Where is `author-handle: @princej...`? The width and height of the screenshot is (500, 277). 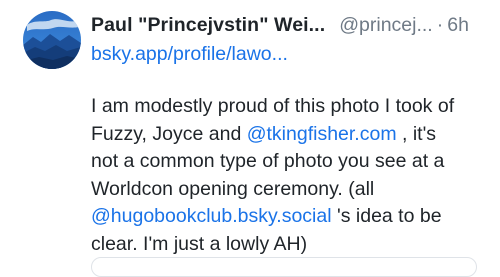 author-handle: @princej... is located at coordinates (386, 25).